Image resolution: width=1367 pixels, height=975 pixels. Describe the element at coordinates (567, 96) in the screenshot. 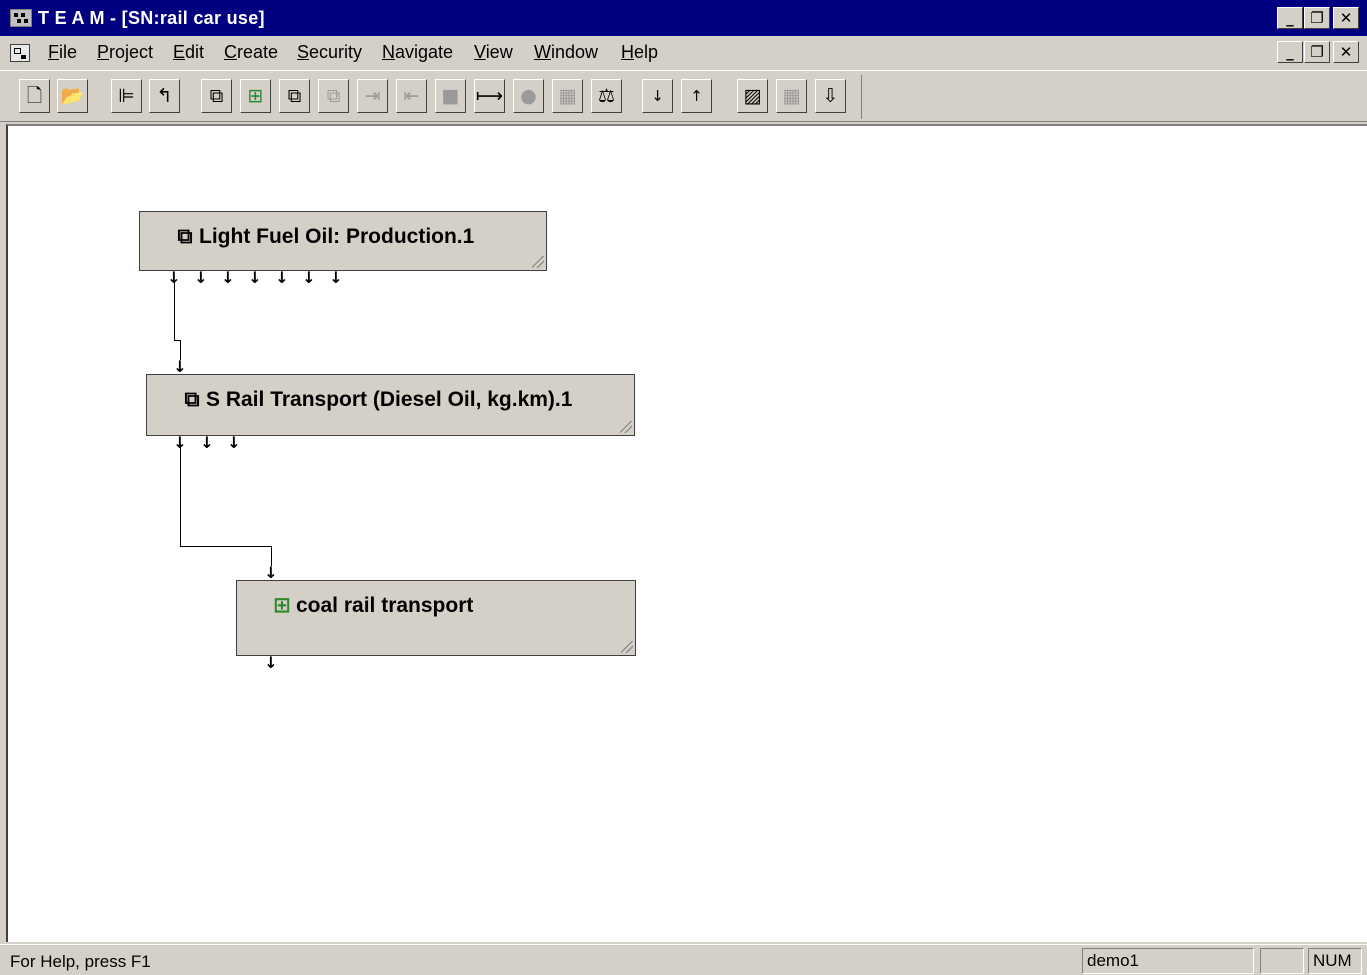

I see `gray-grid-icon: ▦` at that location.